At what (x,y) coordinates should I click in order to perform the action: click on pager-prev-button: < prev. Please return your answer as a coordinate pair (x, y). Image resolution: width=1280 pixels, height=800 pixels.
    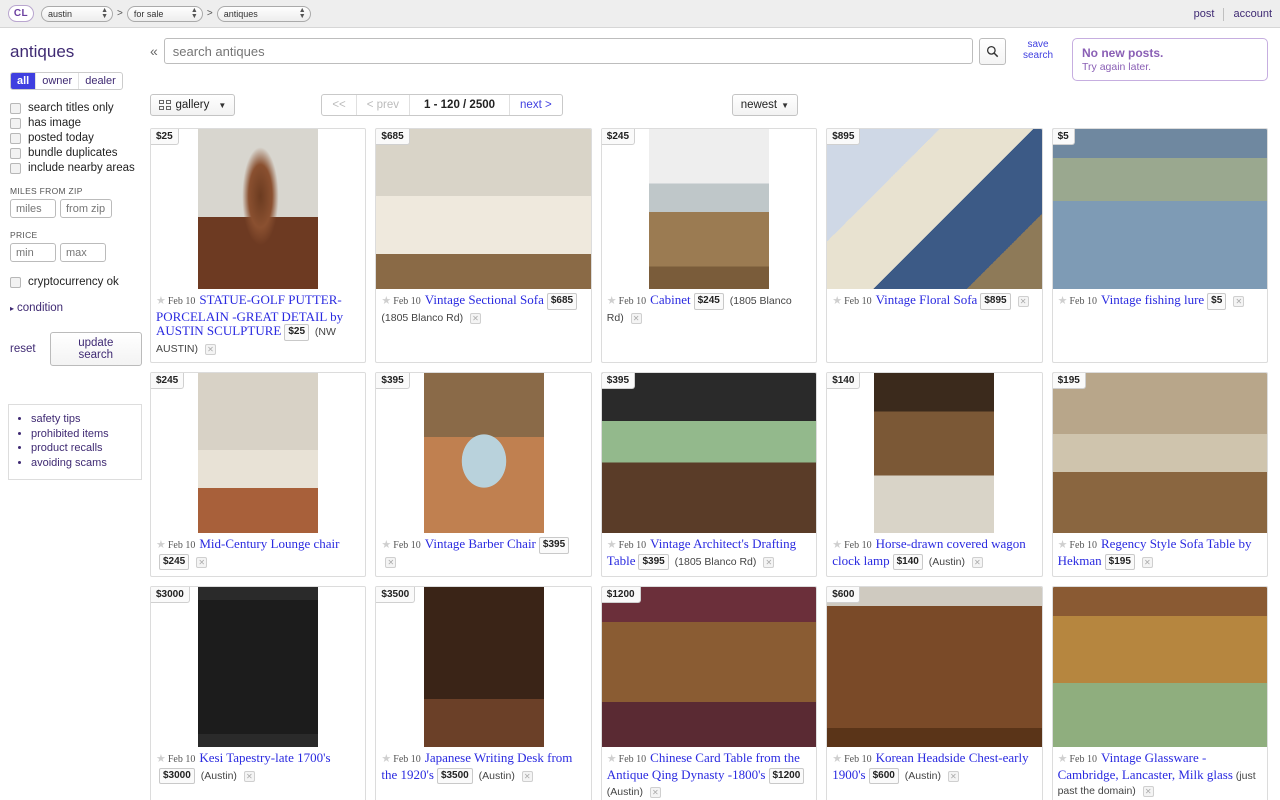
    Looking at the image, I should click on (384, 105).